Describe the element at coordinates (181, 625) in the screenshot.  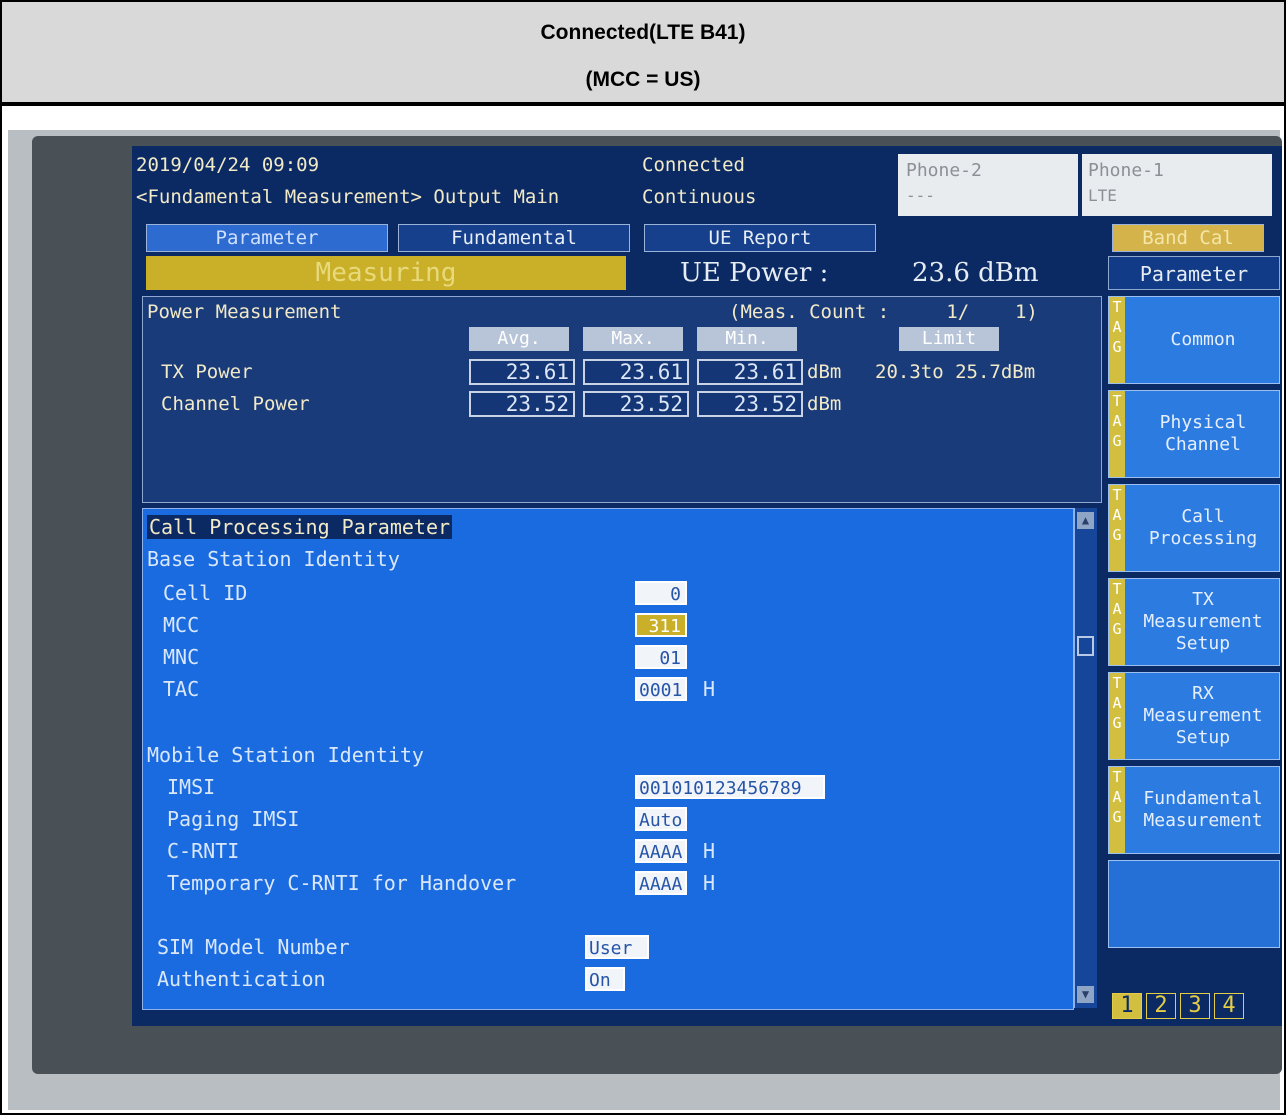
I see `mcc-label: MCC` at that location.